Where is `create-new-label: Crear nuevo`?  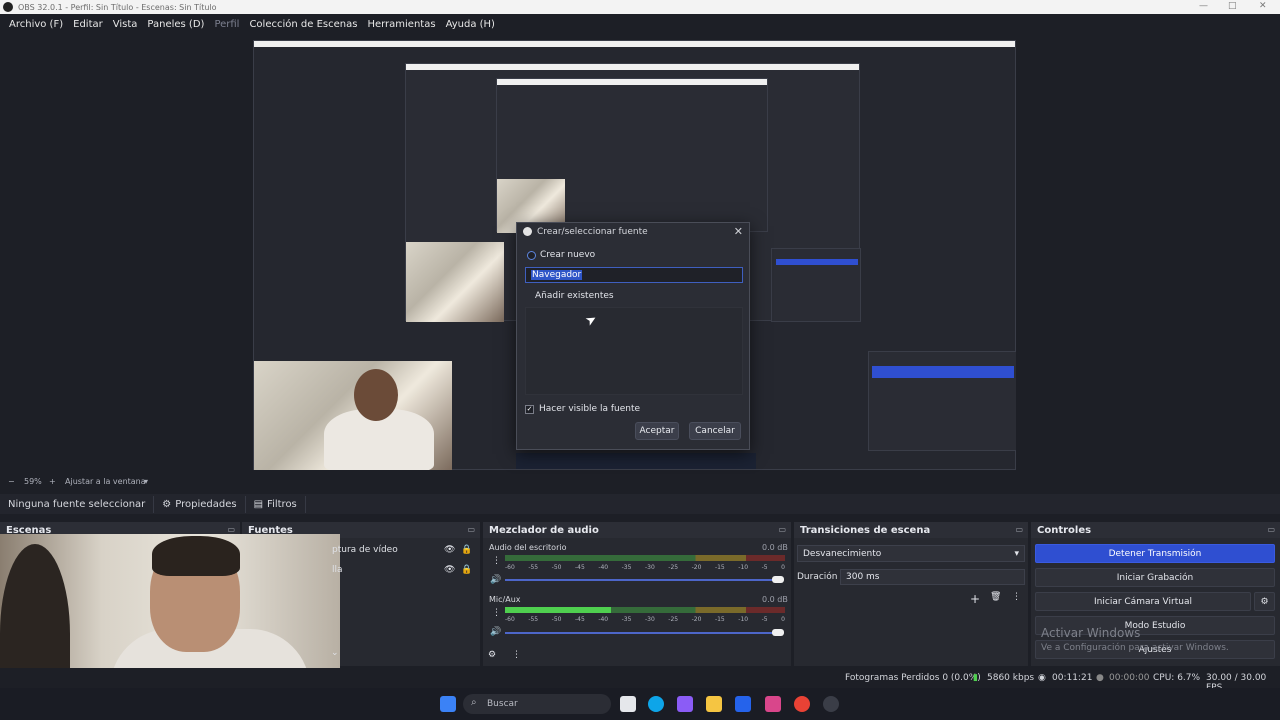
create-new-label: Crear nuevo is located at coordinates (568, 255).